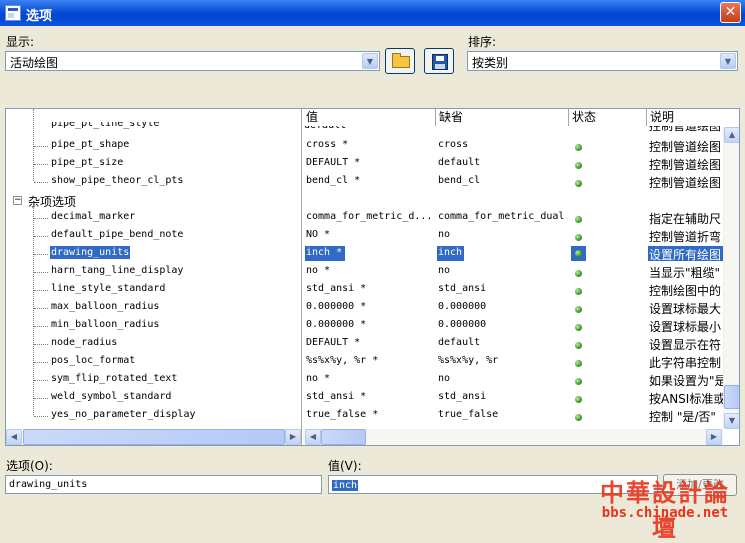  What do you see at coordinates (114, 378) in the screenshot?
I see `tree-item: sym_flip_rotated_text` at bounding box center [114, 378].